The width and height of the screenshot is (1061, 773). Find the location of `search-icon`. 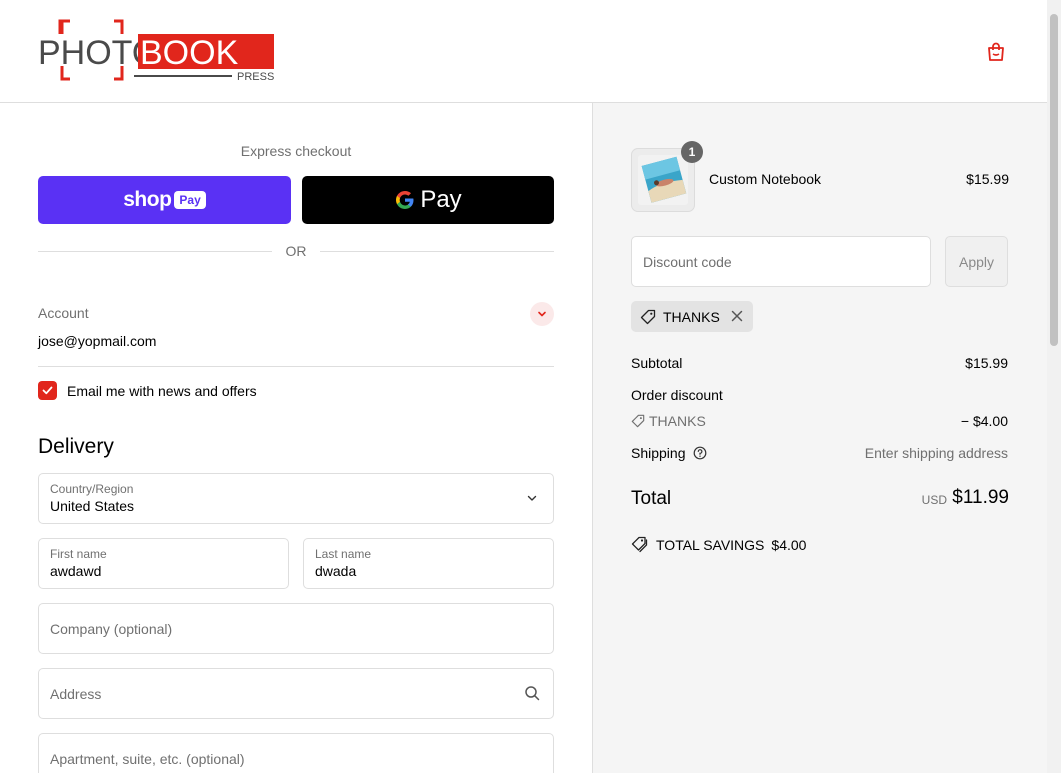

search-icon is located at coordinates (532, 693).